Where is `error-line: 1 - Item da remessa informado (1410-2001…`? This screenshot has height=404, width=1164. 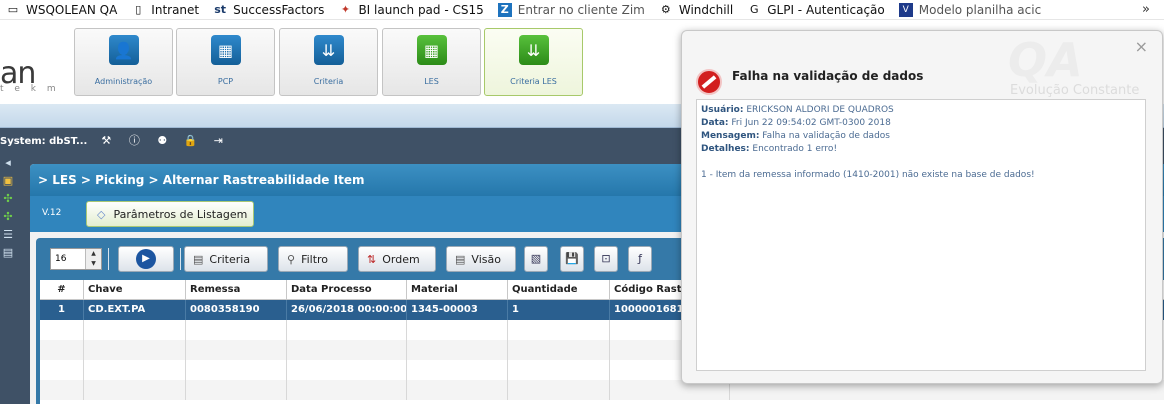
error-line: 1 - Item da remessa informado (1410-2001… is located at coordinates (868, 175).